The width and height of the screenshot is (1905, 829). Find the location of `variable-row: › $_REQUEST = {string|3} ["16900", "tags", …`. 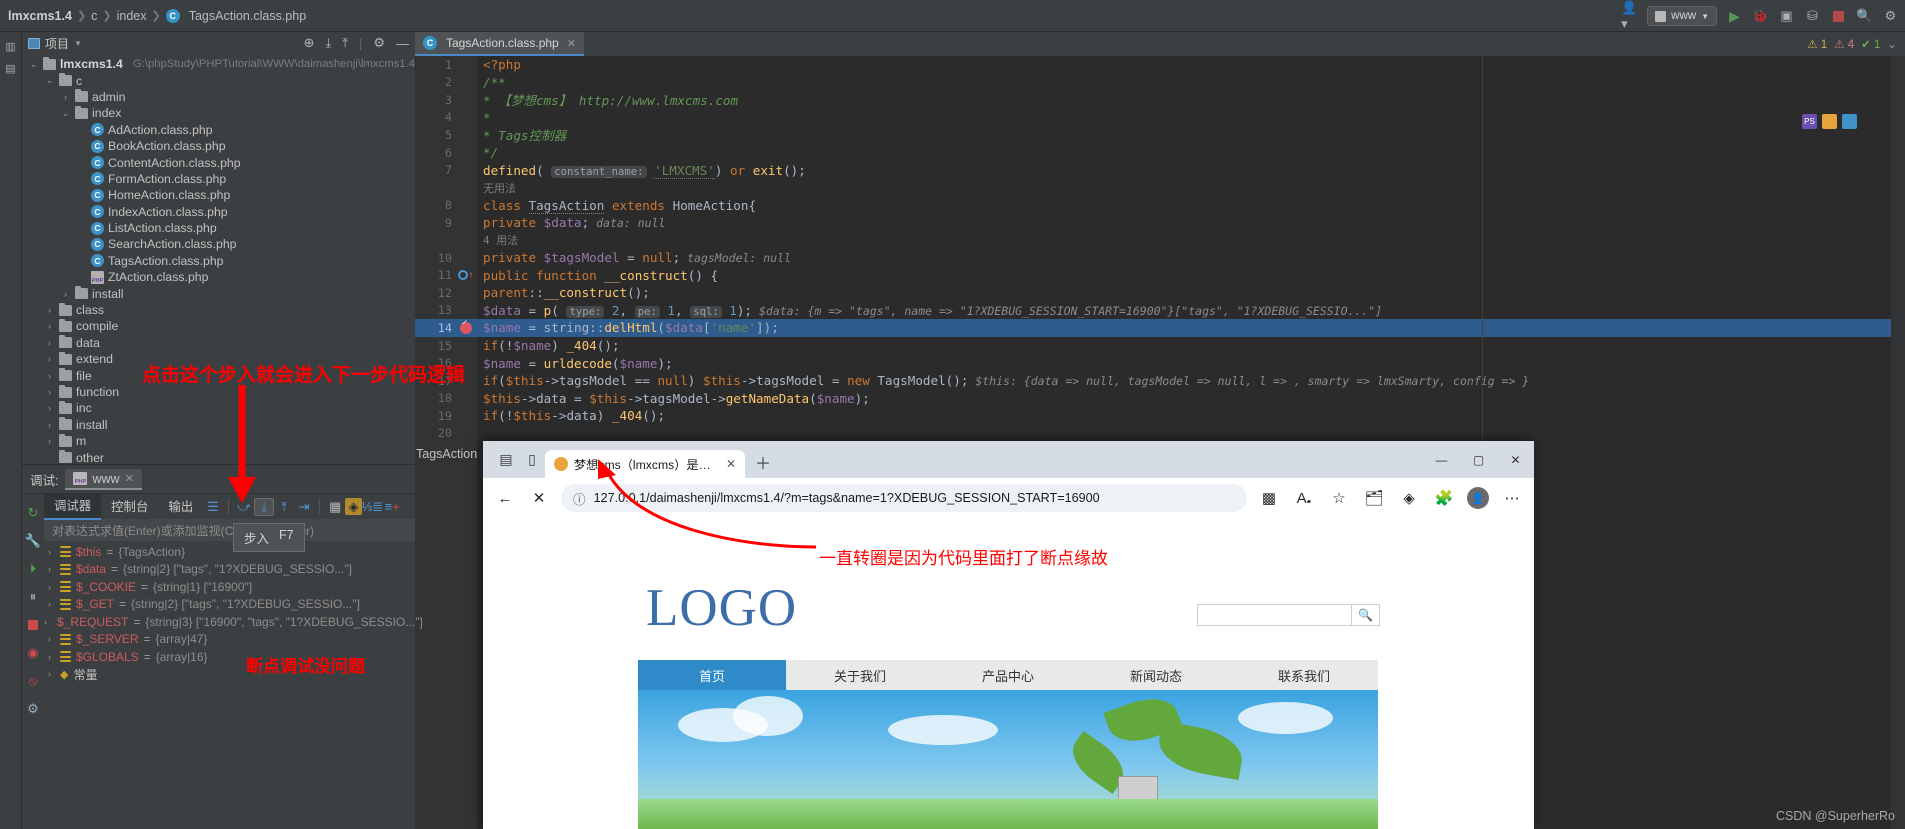

variable-row: › $_REQUEST = {string|3} ["16900", "tags", … is located at coordinates (233, 622).